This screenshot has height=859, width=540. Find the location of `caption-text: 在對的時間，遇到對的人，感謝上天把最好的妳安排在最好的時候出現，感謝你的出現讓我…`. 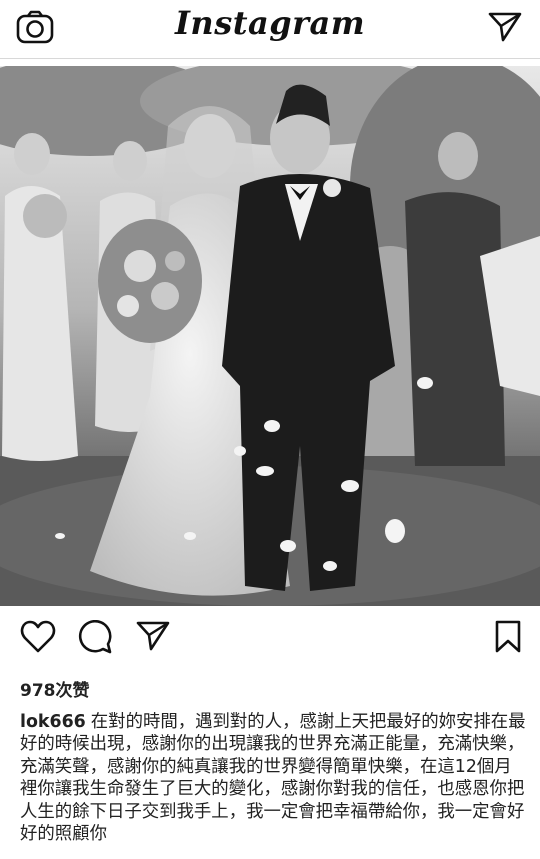

caption-text: 在對的時間，遇到對的人，感謝上天把最好的妳安排在最好的時候出現，感謝你的出現讓我… is located at coordinates (273, 778).